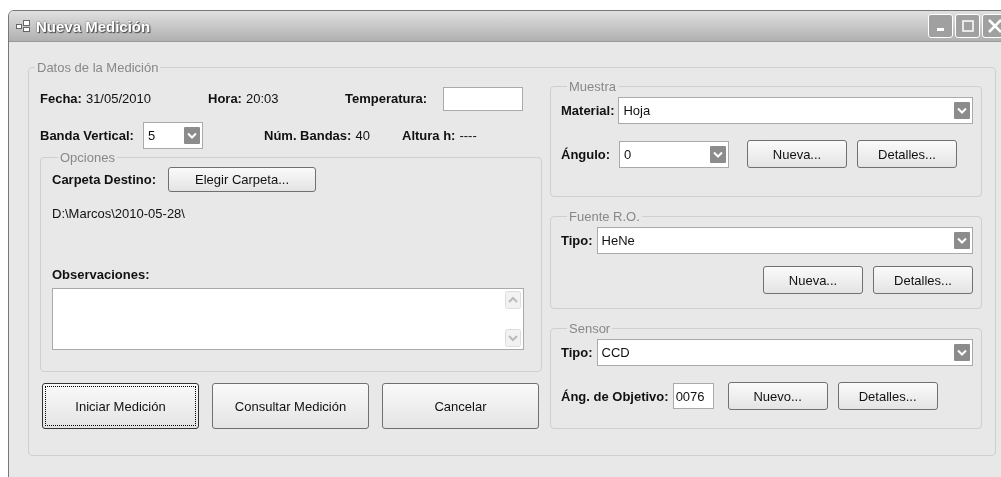  Describe the element at coordinates (586, 154) in the screenshot. I see `field-label: Ángulo:` at that location.